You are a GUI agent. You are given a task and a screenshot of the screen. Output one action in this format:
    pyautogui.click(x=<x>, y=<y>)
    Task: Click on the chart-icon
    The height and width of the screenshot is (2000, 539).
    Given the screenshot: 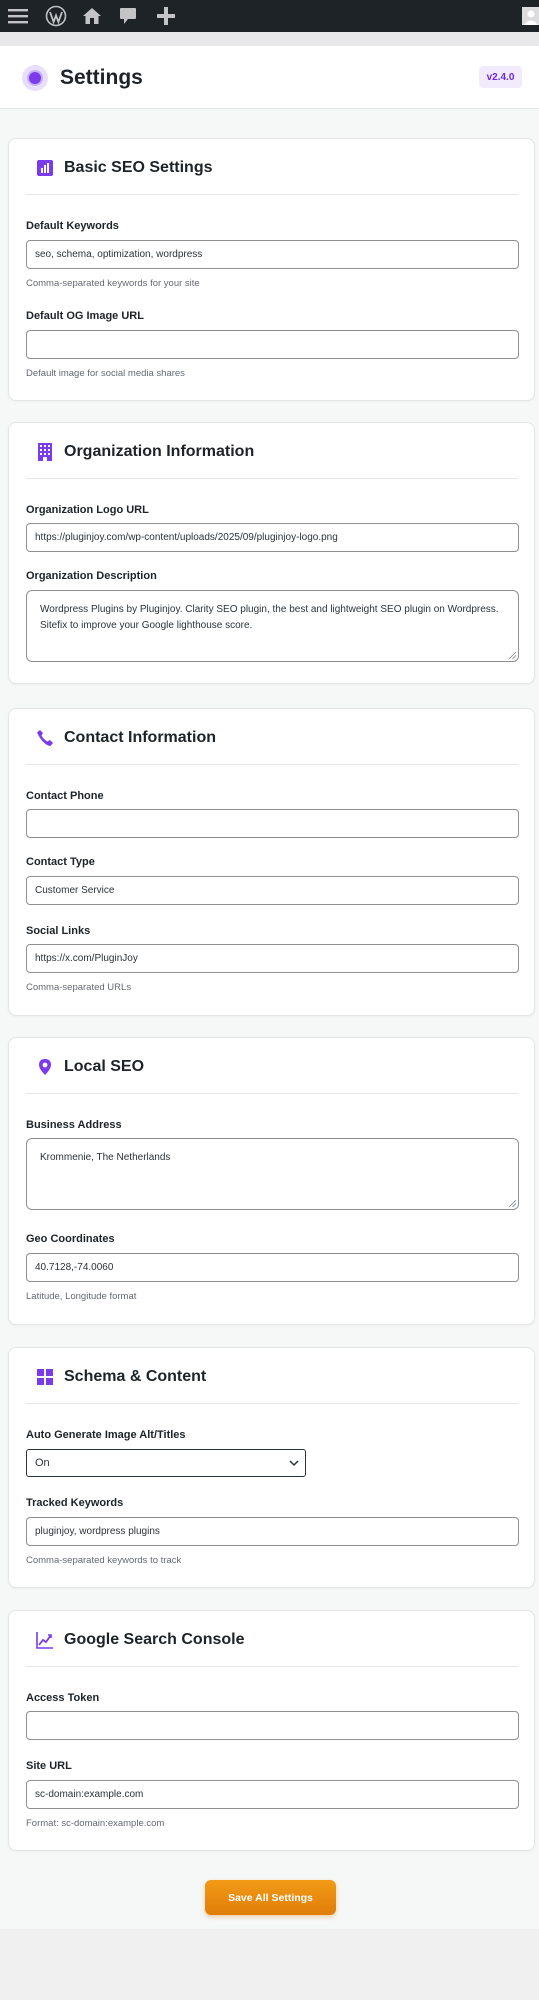 What is the action you would take?
    pyautogui.click(x=45, y=168)
    